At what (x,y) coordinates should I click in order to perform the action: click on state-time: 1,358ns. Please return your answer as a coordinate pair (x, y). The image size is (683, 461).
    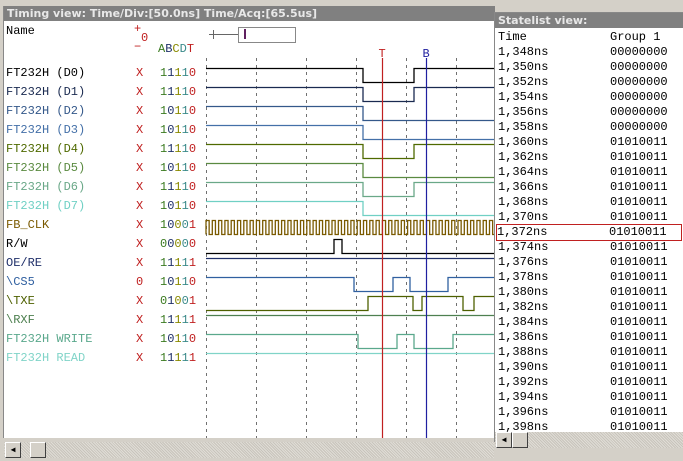
    Looking at the image, I should click on (523, 127).